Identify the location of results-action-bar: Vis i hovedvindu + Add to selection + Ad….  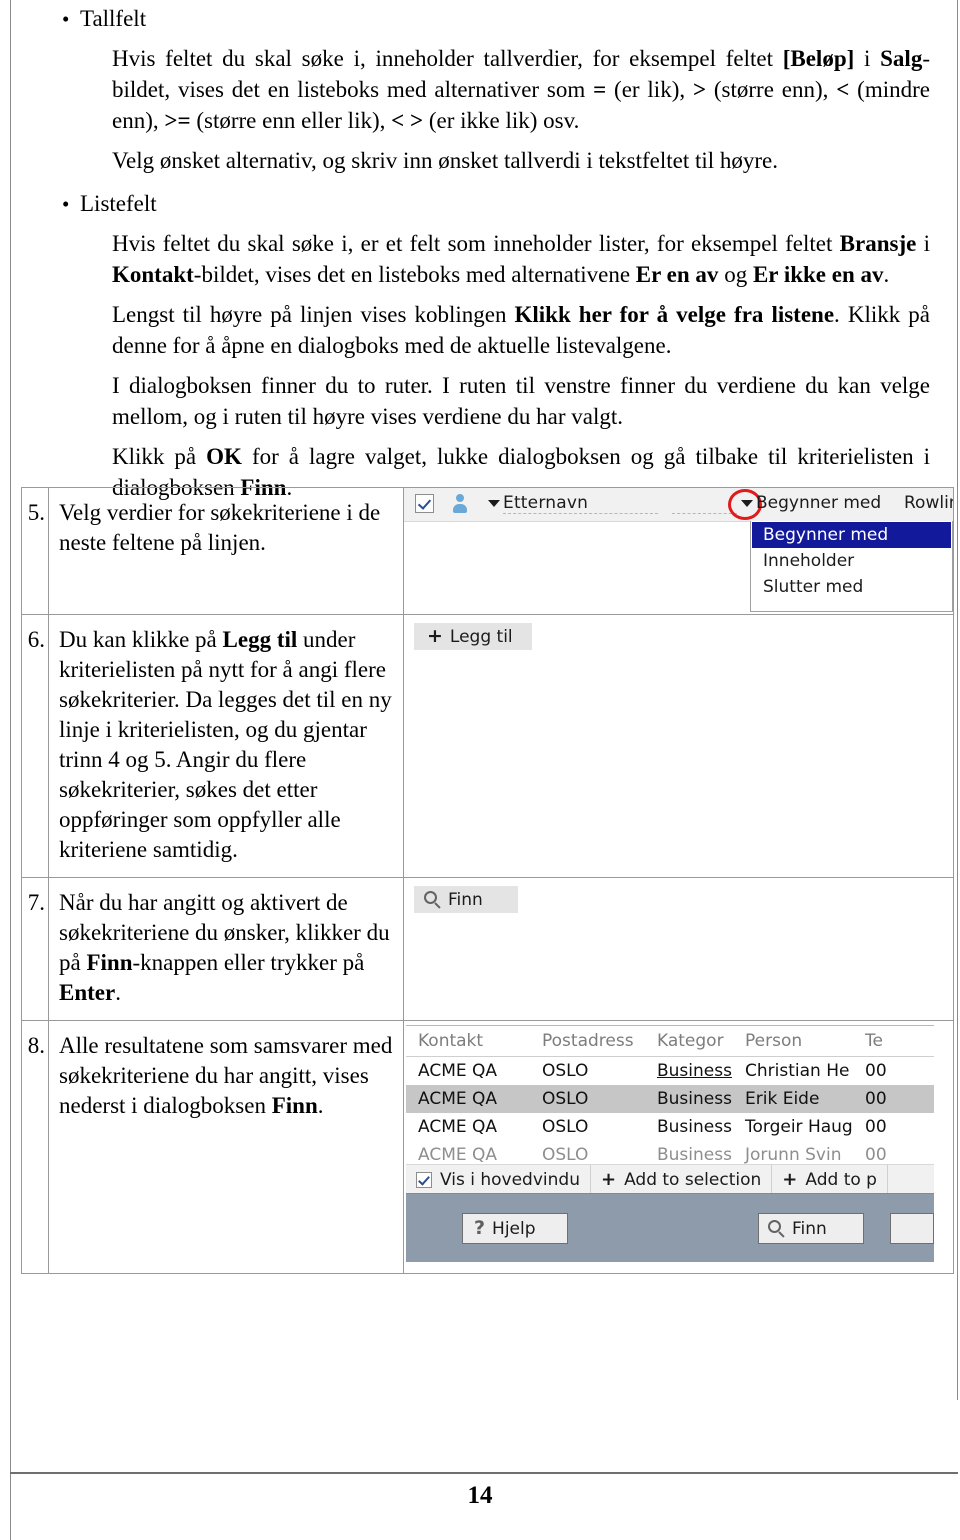
(670, 1179).